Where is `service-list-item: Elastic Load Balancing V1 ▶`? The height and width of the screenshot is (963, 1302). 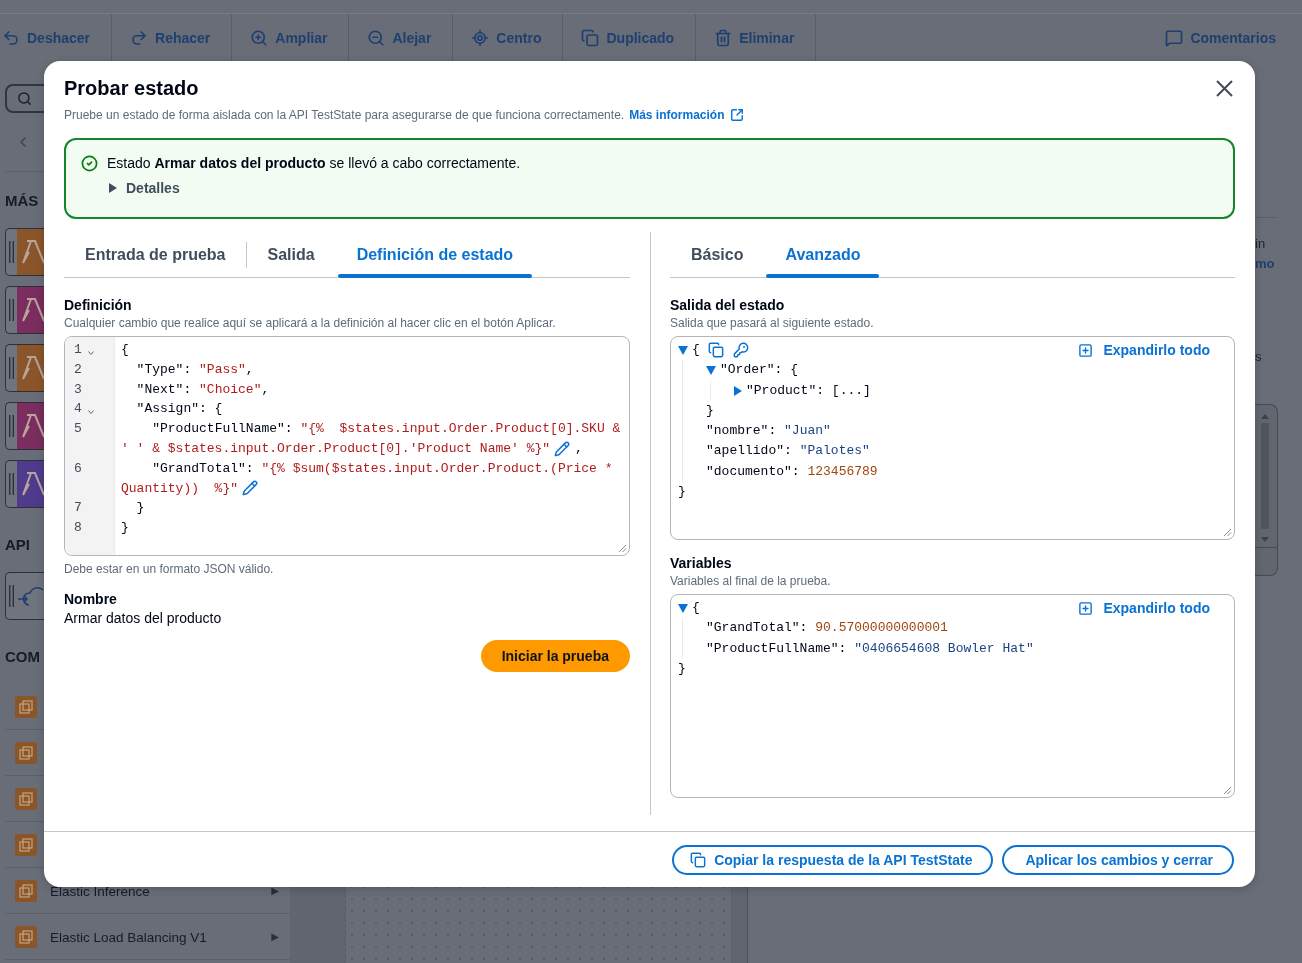 service-list-item: Elastic Load Balancing V1 ▶ is located at coordinates (147, 937).